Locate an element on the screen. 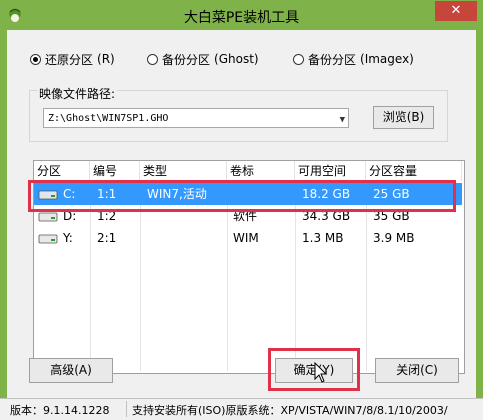 The image size is (483, 420). mode-backup-ghost-label: 备份分区 is located at coordinates (186, 59).